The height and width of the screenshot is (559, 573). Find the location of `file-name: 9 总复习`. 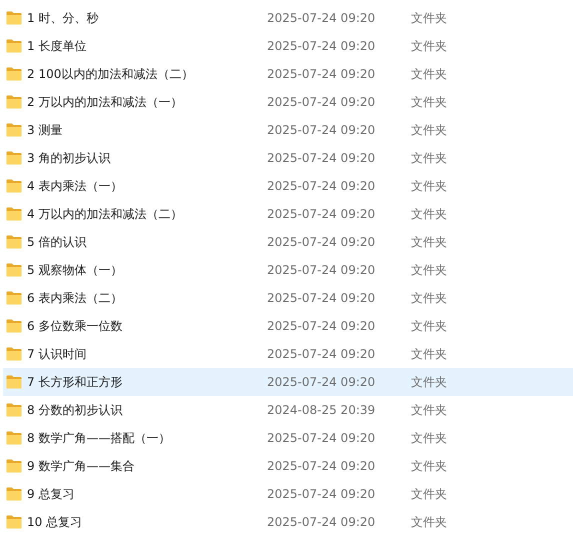

file-name: 9 总复习 is located at coordinates (51, 494).